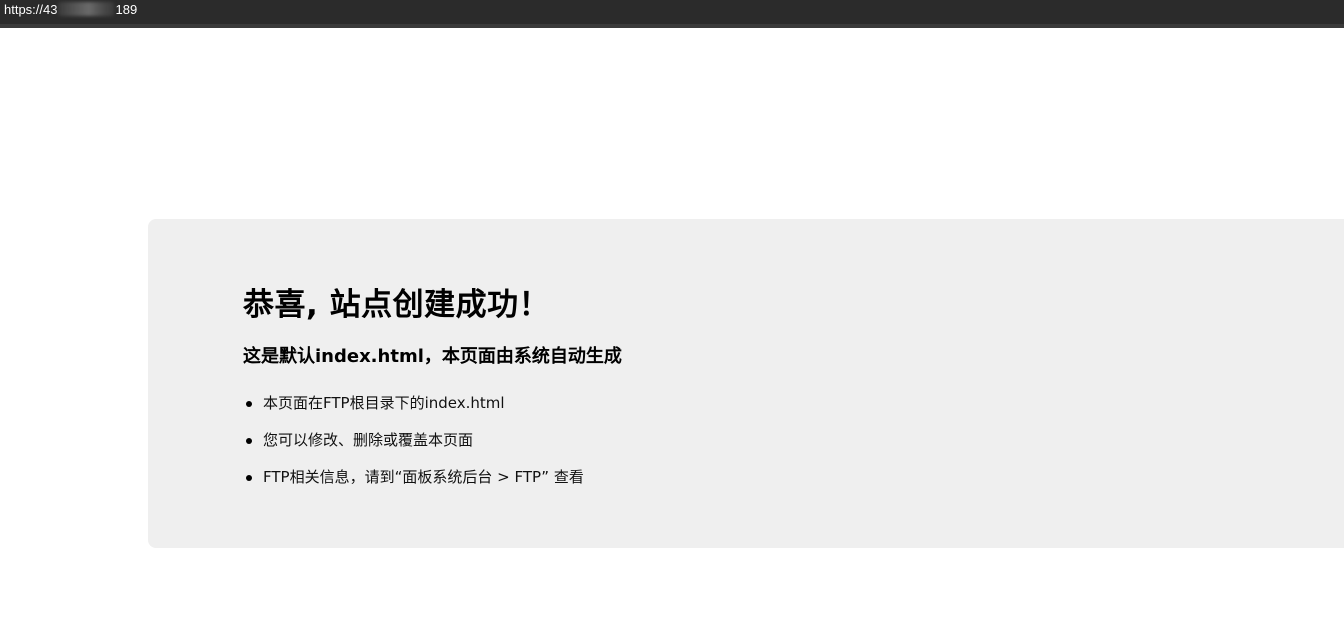 The width and height of the screenshot is (1344, 623). Describe the element at coordinates (672, 12) in the screenshot. I see `browser-address-bar: https://43 189` at that location.